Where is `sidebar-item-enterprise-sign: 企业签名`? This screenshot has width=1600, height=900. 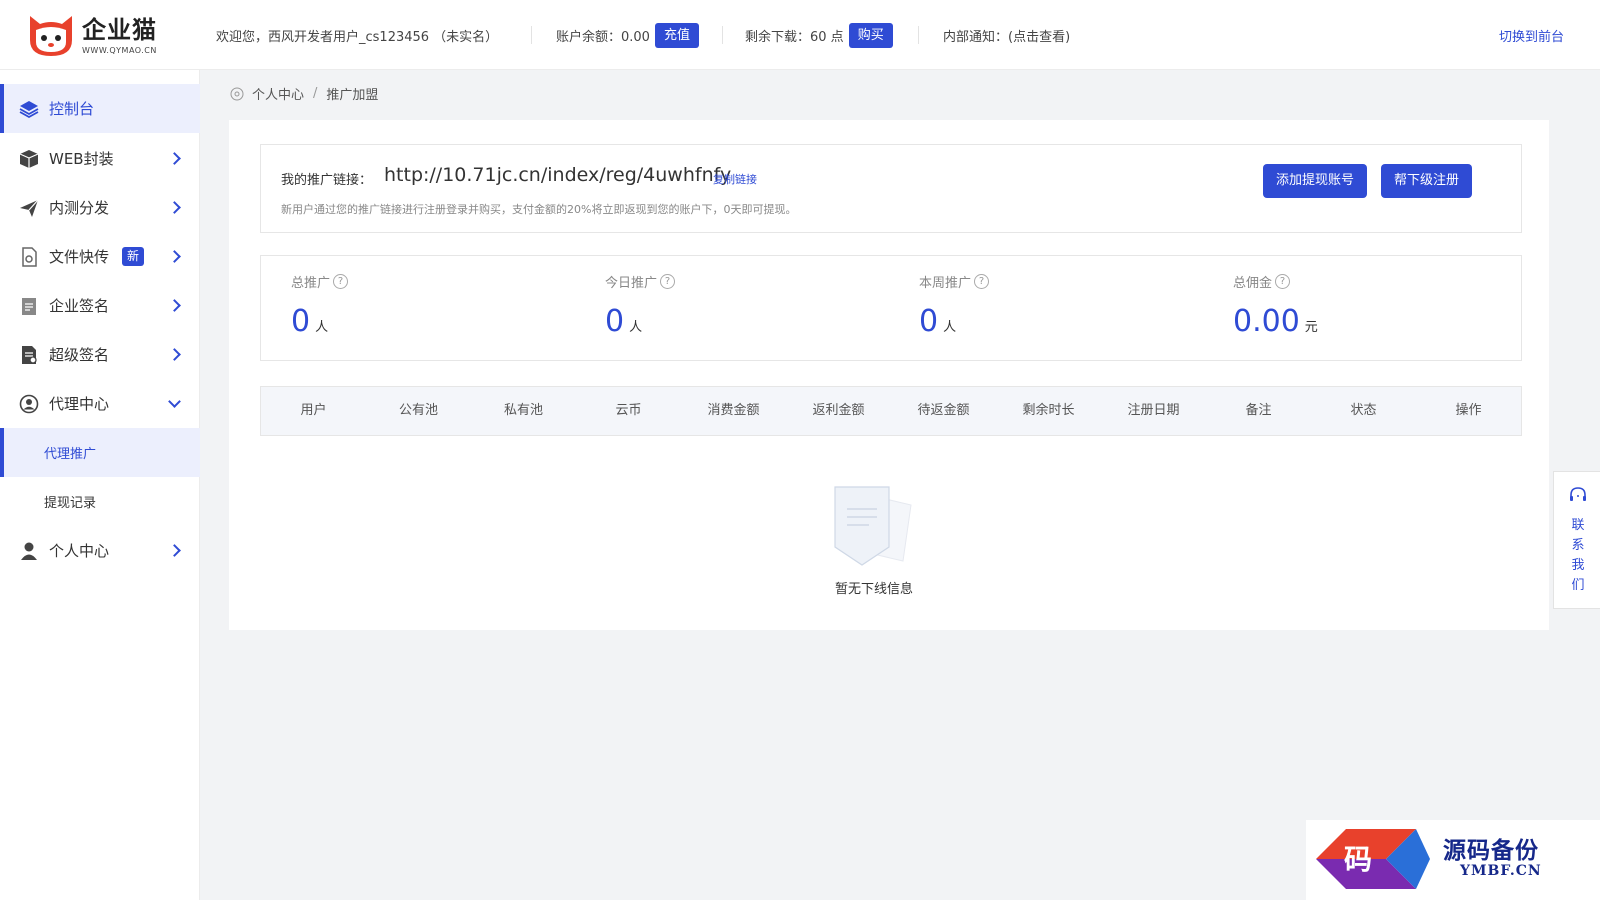 sidebar-item-enterprise-sign: 企业签名 is located at coordinates (100, 305).